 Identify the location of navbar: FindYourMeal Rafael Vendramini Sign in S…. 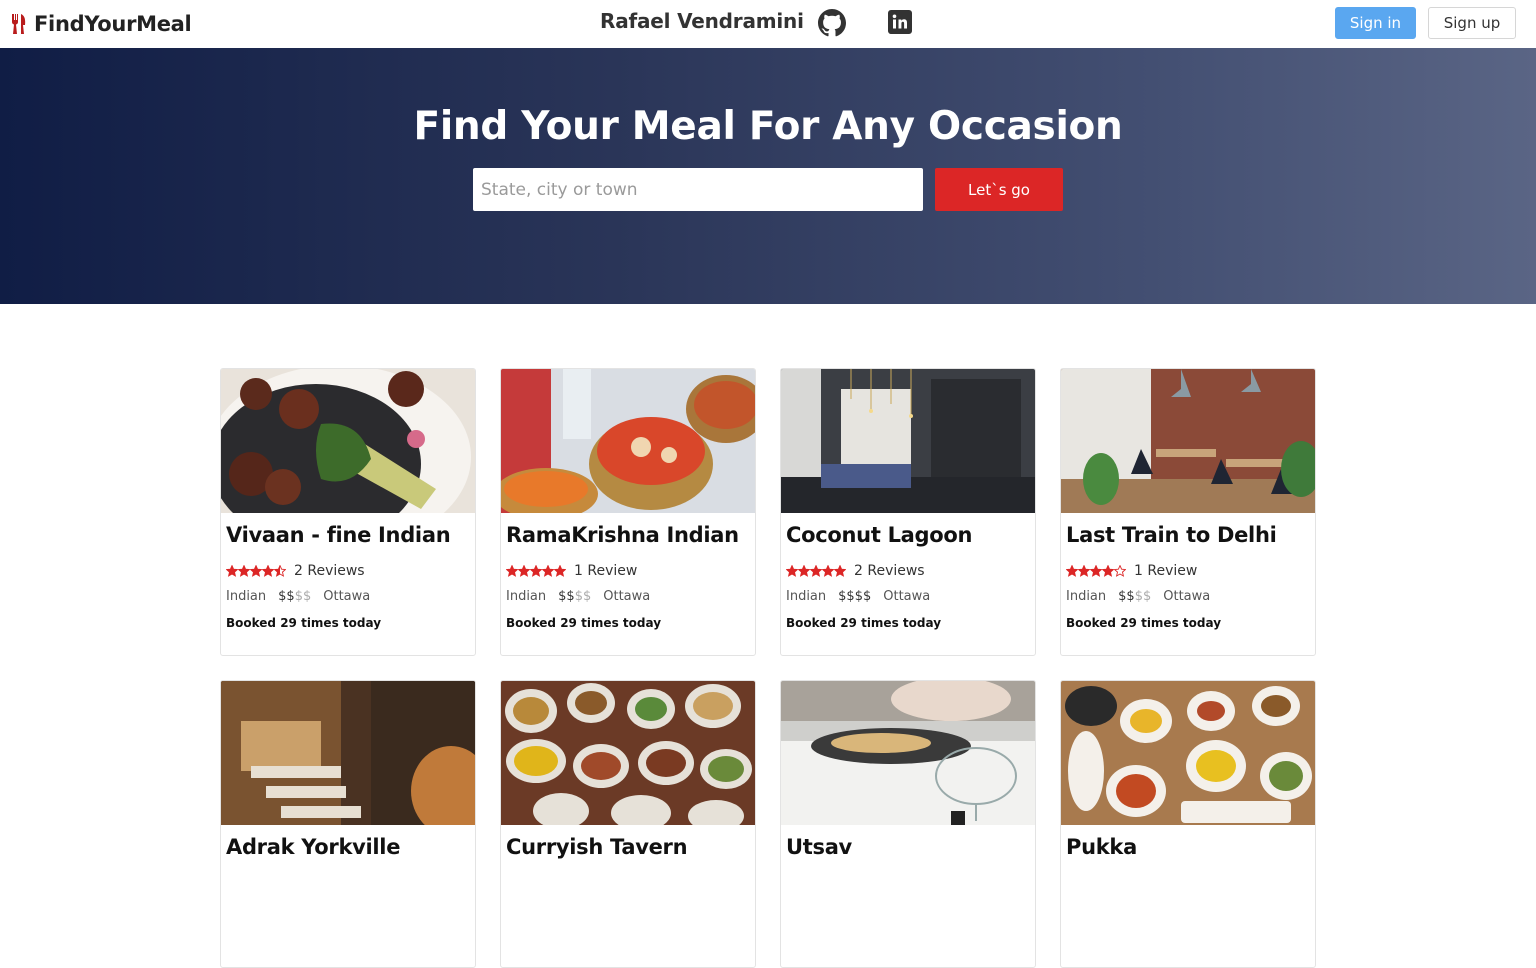
(768, 24).